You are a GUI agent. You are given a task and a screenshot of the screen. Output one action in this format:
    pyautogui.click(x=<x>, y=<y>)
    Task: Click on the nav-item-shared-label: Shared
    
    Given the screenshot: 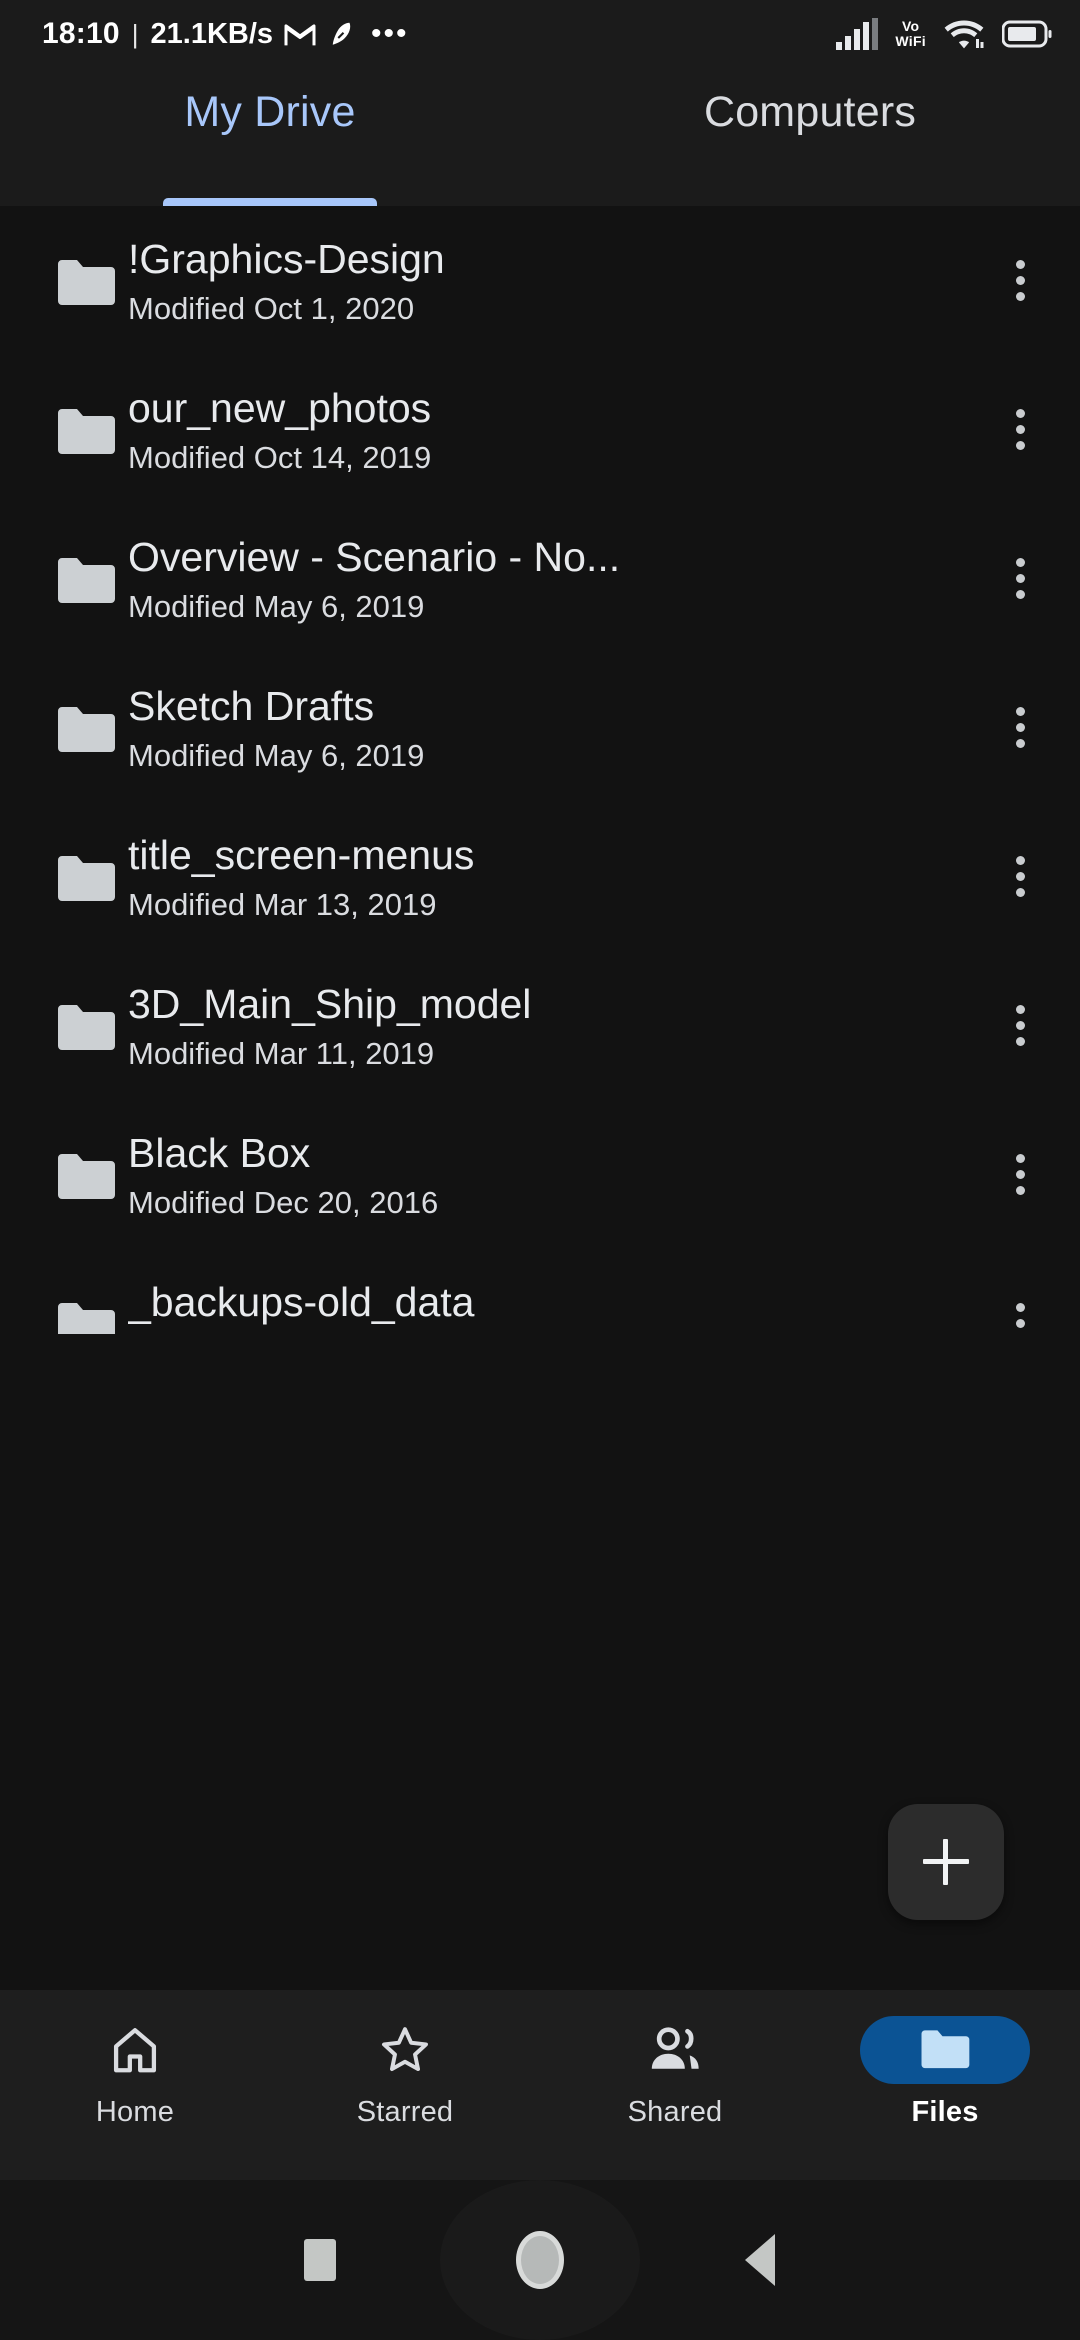 What is the action you would take?
    pyautogui.click(x=675, y=2112)
    